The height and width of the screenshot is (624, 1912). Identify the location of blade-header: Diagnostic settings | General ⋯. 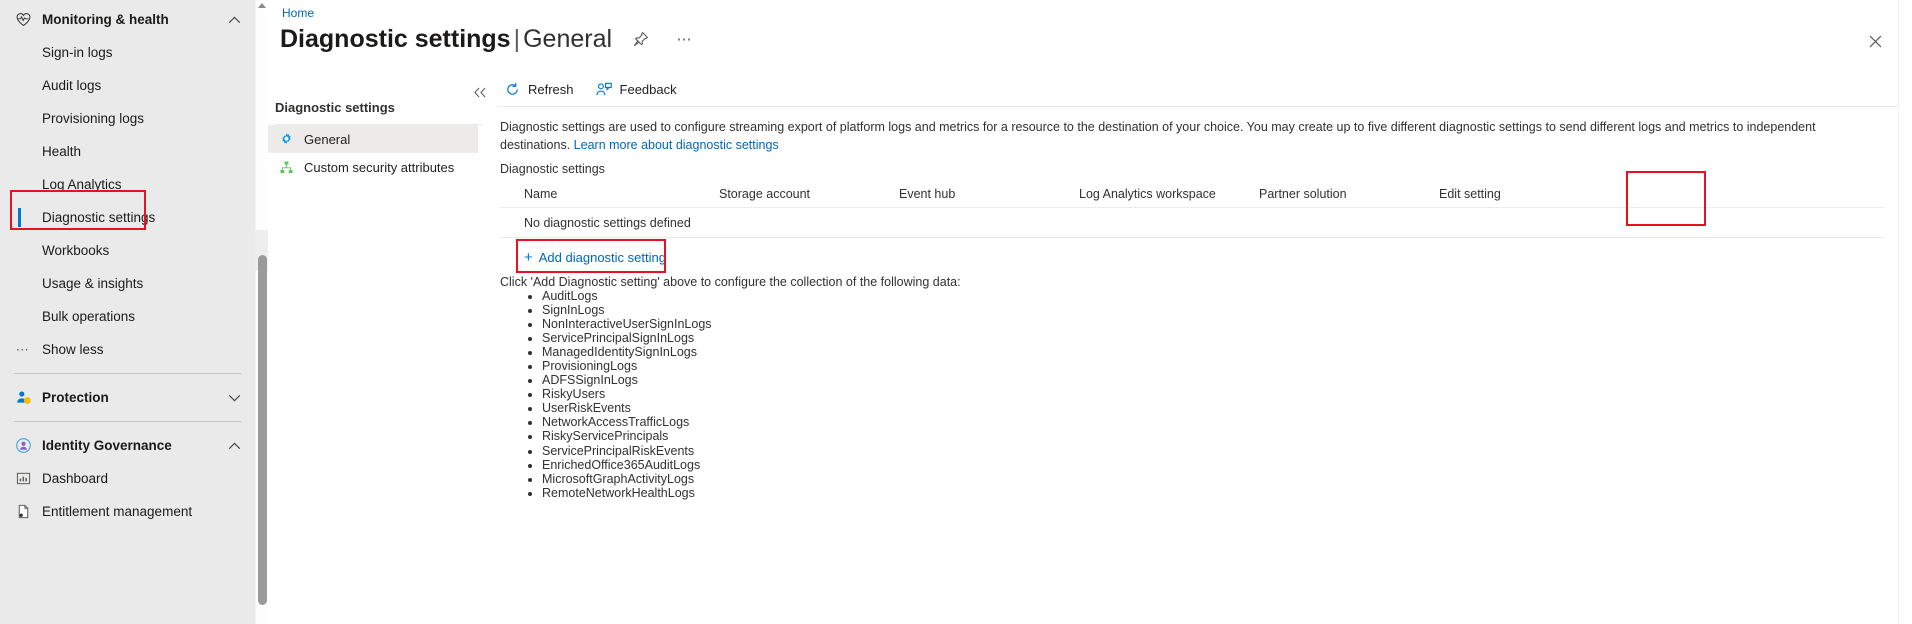
(490, 39).